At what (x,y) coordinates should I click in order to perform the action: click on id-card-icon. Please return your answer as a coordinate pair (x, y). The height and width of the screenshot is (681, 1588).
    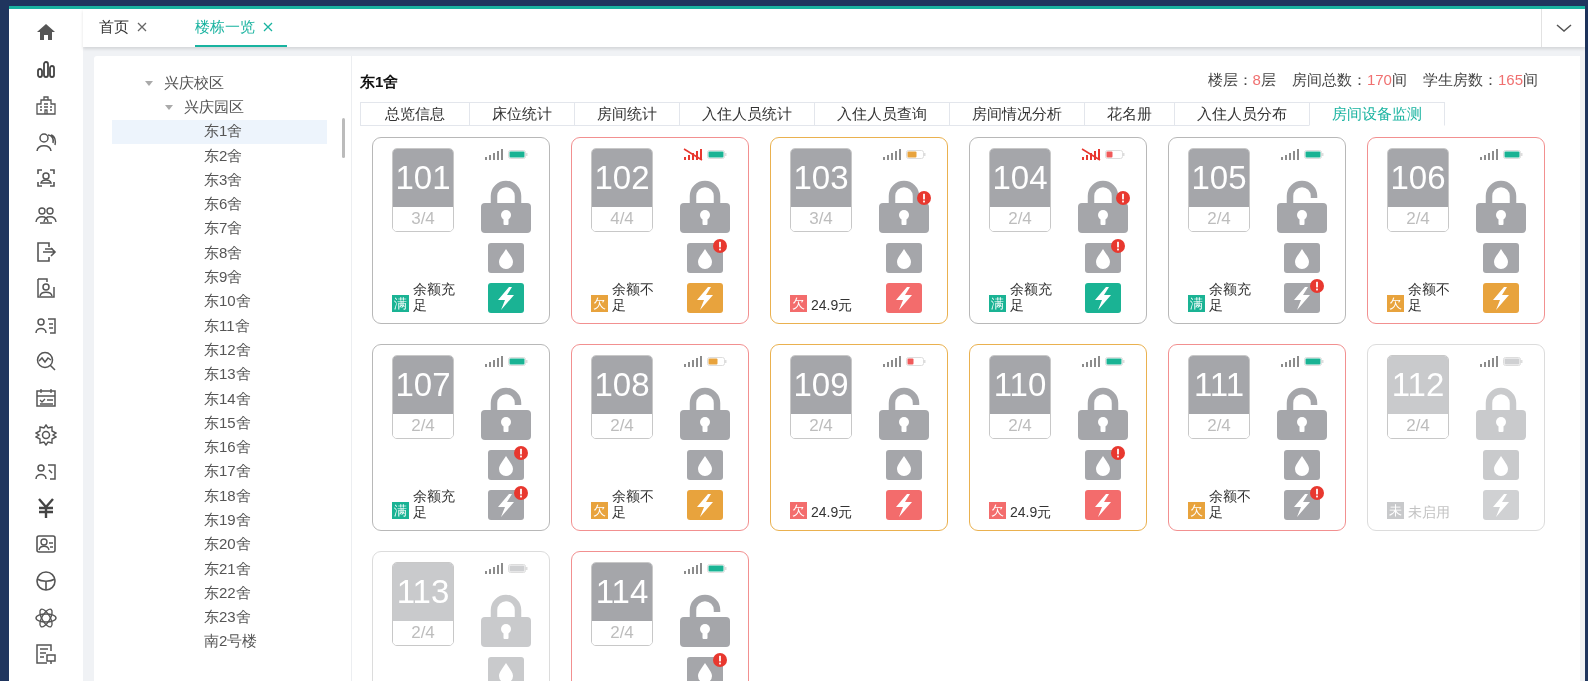
    Looking at the image, I should click on (46, 544).